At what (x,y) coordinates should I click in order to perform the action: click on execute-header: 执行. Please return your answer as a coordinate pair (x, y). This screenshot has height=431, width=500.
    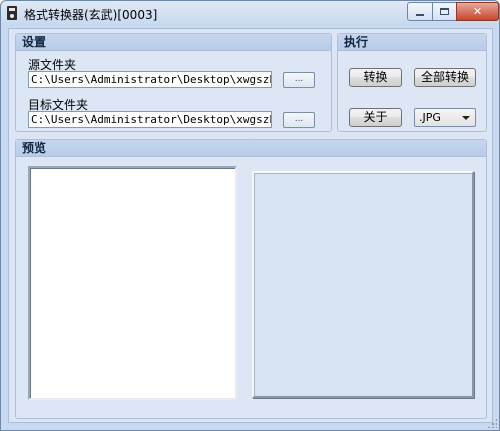
    Looking at the image, I should click on (412, 42).